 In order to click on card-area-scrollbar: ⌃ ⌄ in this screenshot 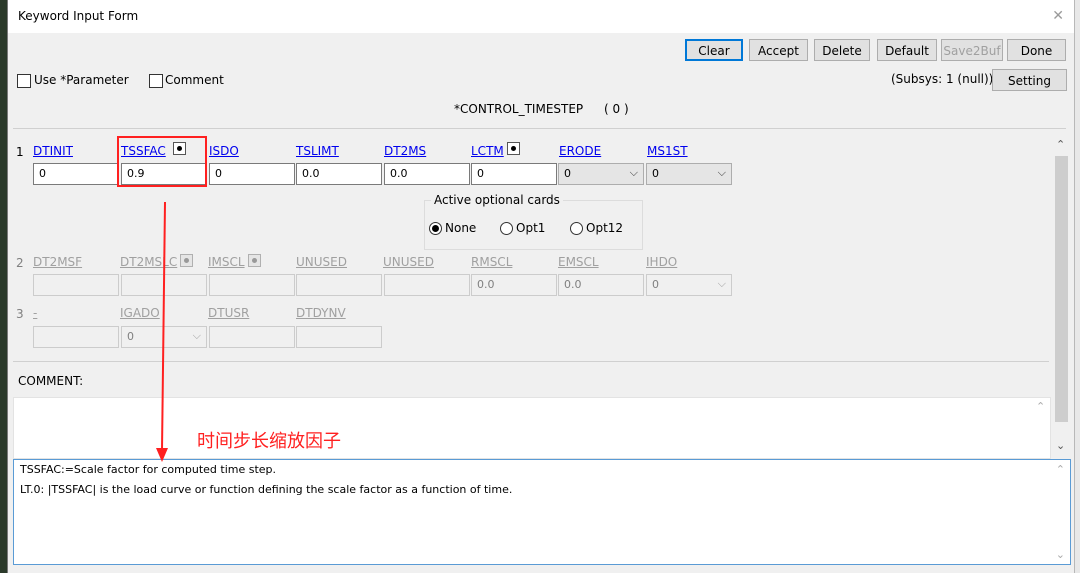, I will do `click(1061, 297)`.